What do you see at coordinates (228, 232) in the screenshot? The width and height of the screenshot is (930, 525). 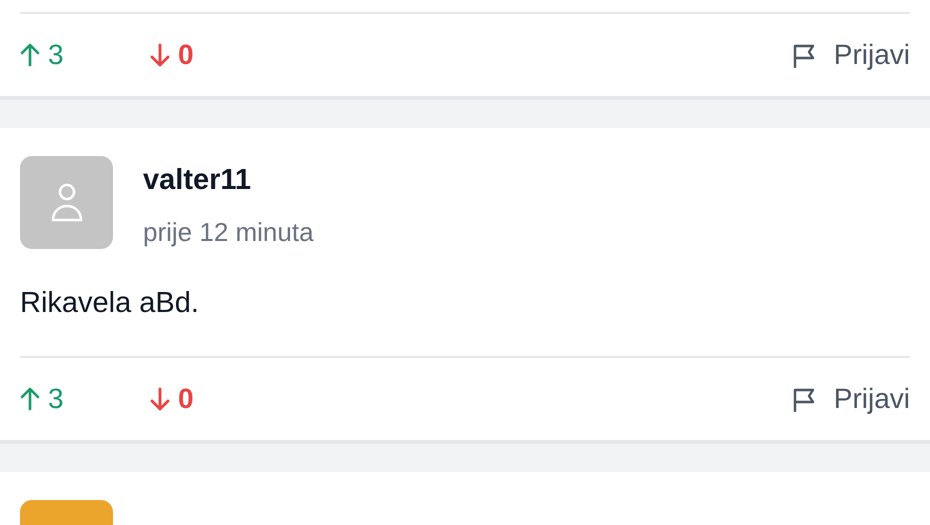 I see `timestamp: prije 12 minuta` at bounding box center [228, 232].